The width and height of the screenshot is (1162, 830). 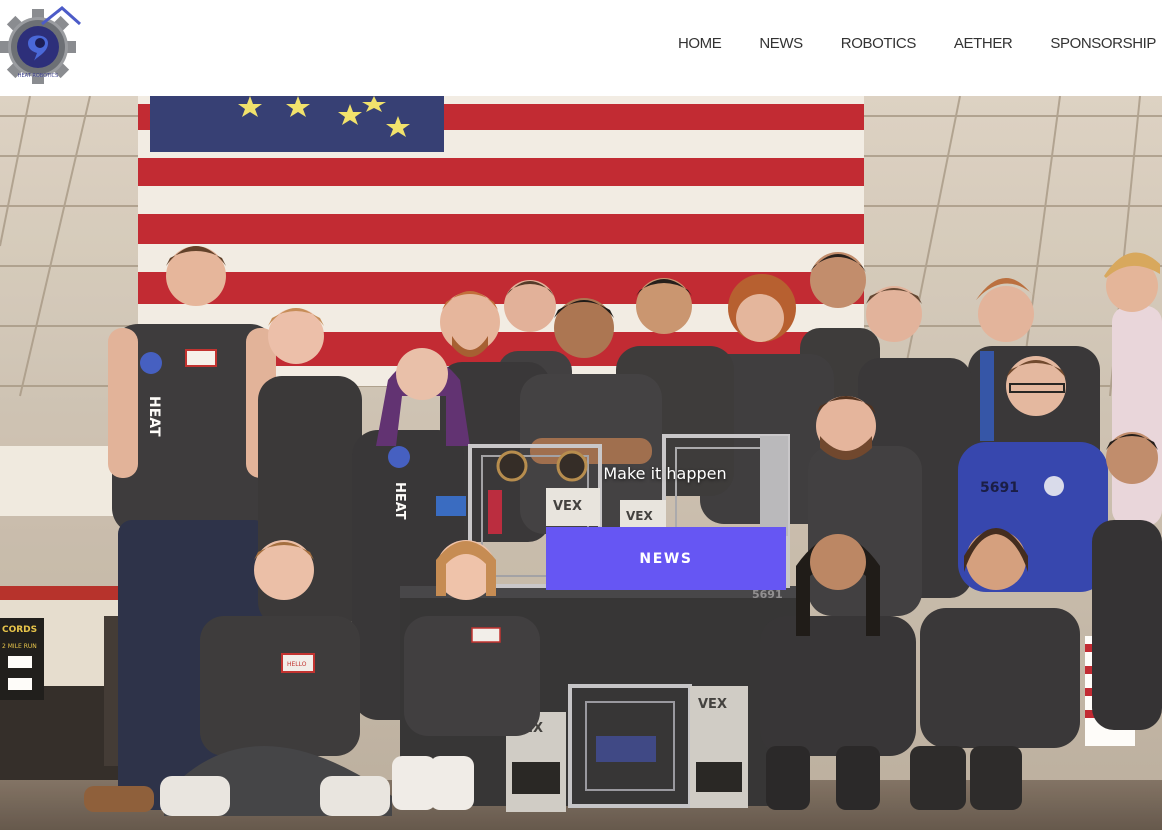 What do you see at coordinates (665, 473) in the screenshot?
I see `hero-tagline: Make it happen` at bounding box center [665, 473].